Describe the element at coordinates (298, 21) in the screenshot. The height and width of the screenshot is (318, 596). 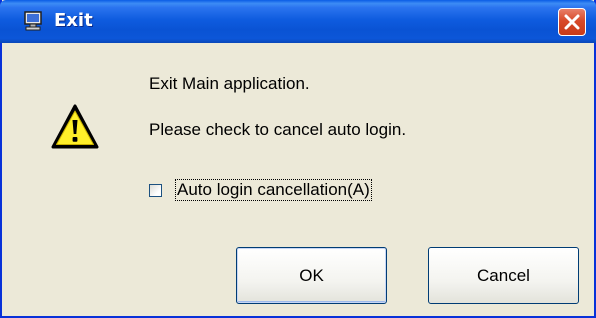
I see `title-bar: Exit` at that location.